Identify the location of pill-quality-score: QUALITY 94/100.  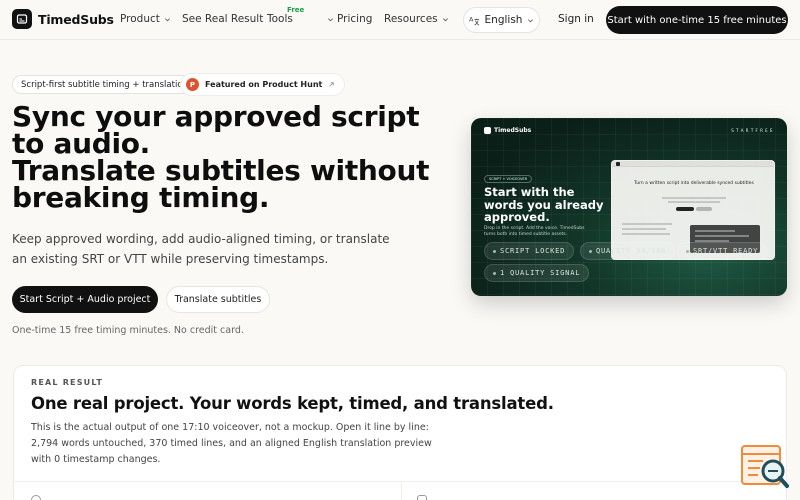
(628, 251).